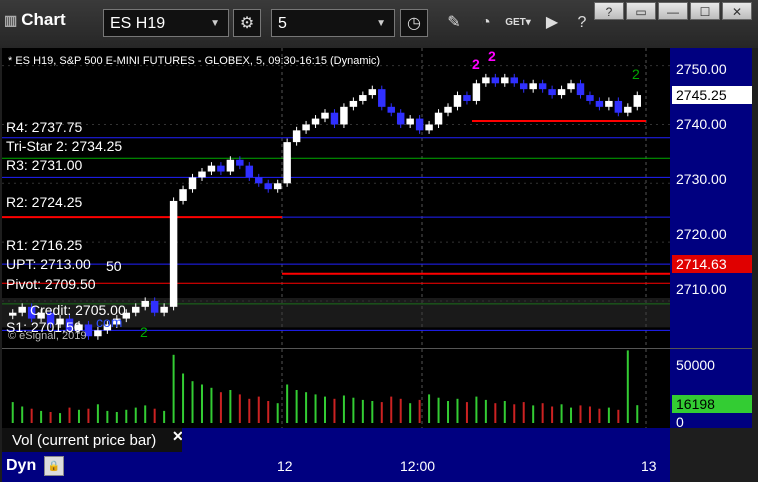 The image size is (758, 482). Describe the element at coordinates (35, 19) in the screenshot. I see `app-title: ▥ Chart` at that location.